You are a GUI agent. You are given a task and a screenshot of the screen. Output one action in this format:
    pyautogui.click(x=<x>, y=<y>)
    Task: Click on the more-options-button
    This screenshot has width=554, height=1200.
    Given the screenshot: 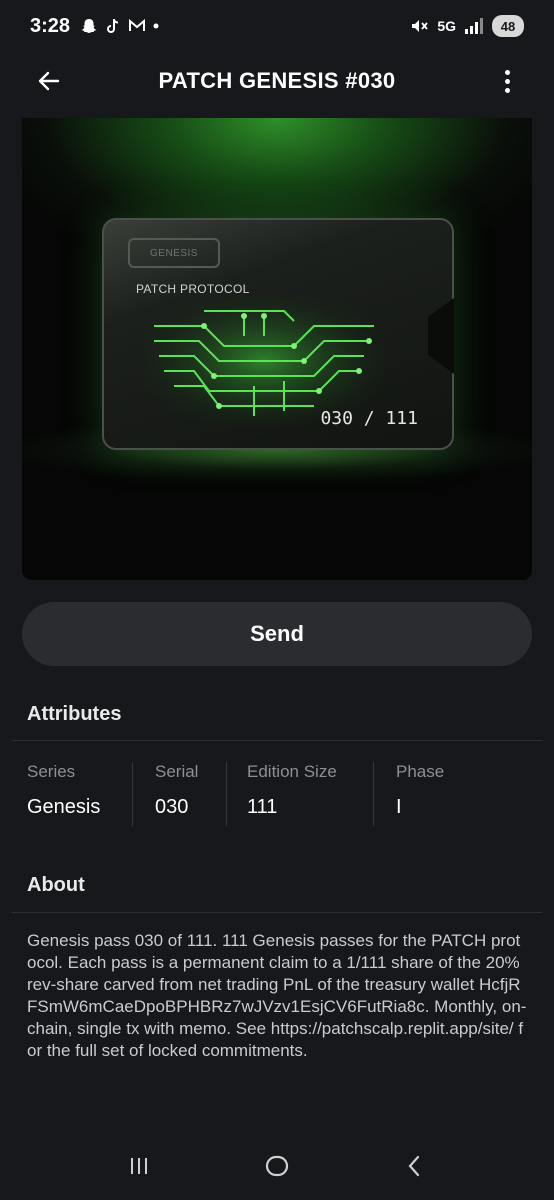 What is the action you would take?
    pyautogui.click(x=507, y=81)
    